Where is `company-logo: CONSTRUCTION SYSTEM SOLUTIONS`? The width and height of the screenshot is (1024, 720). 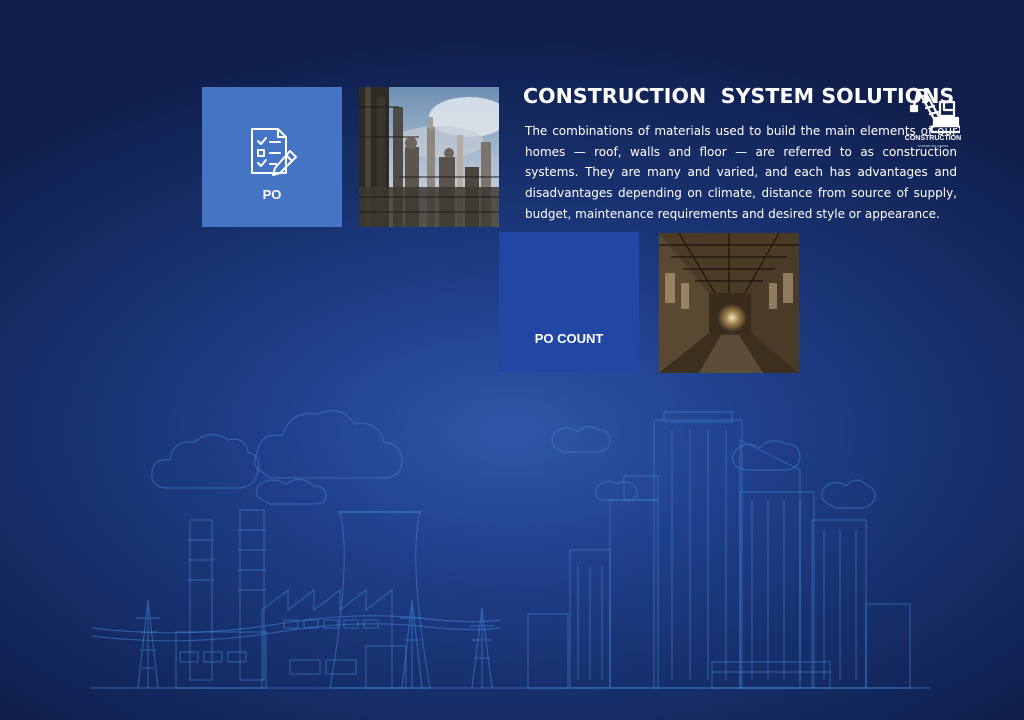 company-logo: CONSTRUCTION SYSTEM SOLUTIONS is located at coordinates (933, 117).